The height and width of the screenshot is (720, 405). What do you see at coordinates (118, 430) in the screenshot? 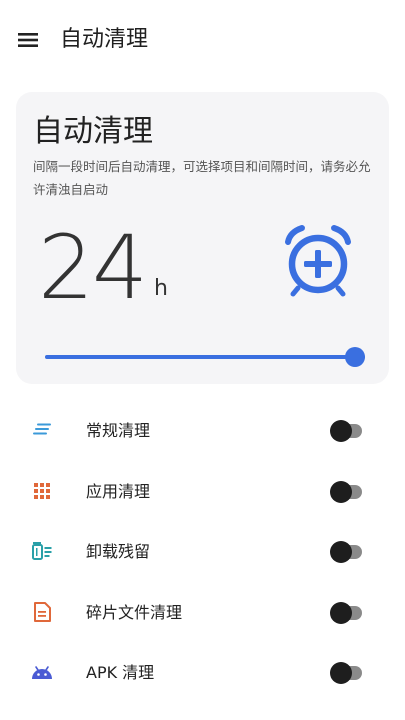
I see `list-item-label: 常规清理` at bounding box center [118, 430].